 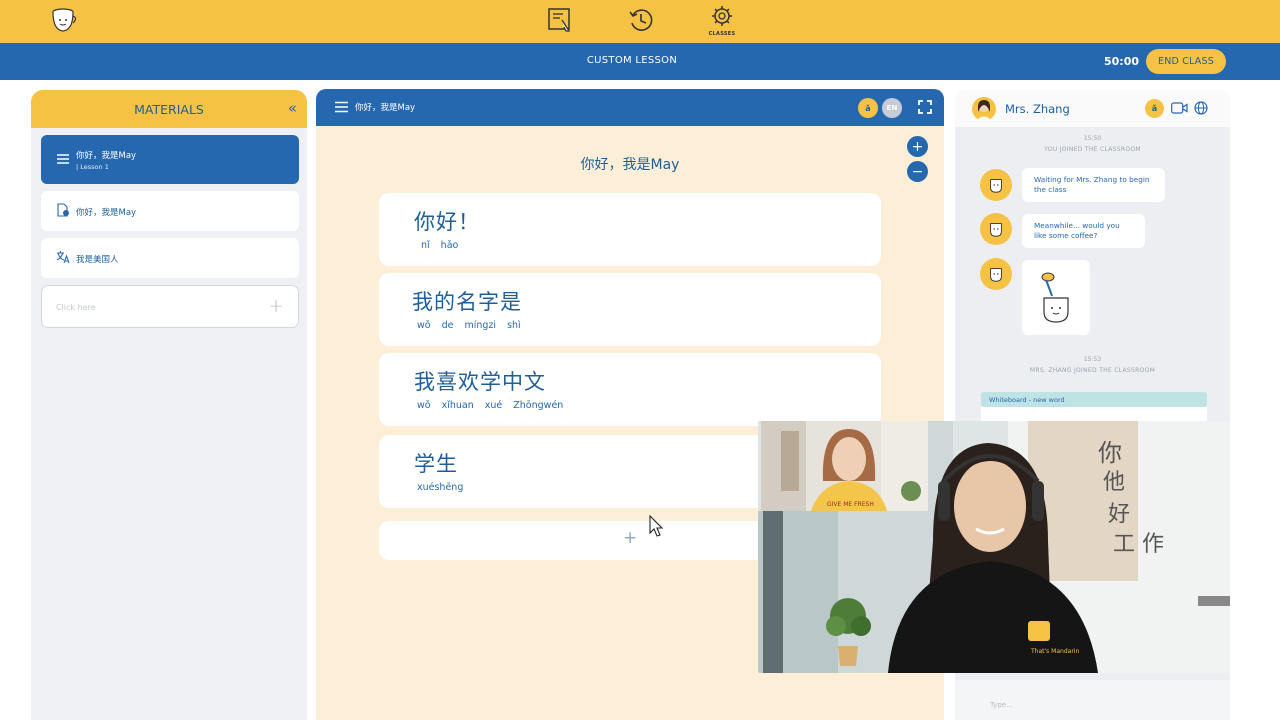 What do you see at coordinates (480, 382) in the screenshot?
I see `vocab-hanzi: 我喜欢学中文` at bounding box center [480, 382].